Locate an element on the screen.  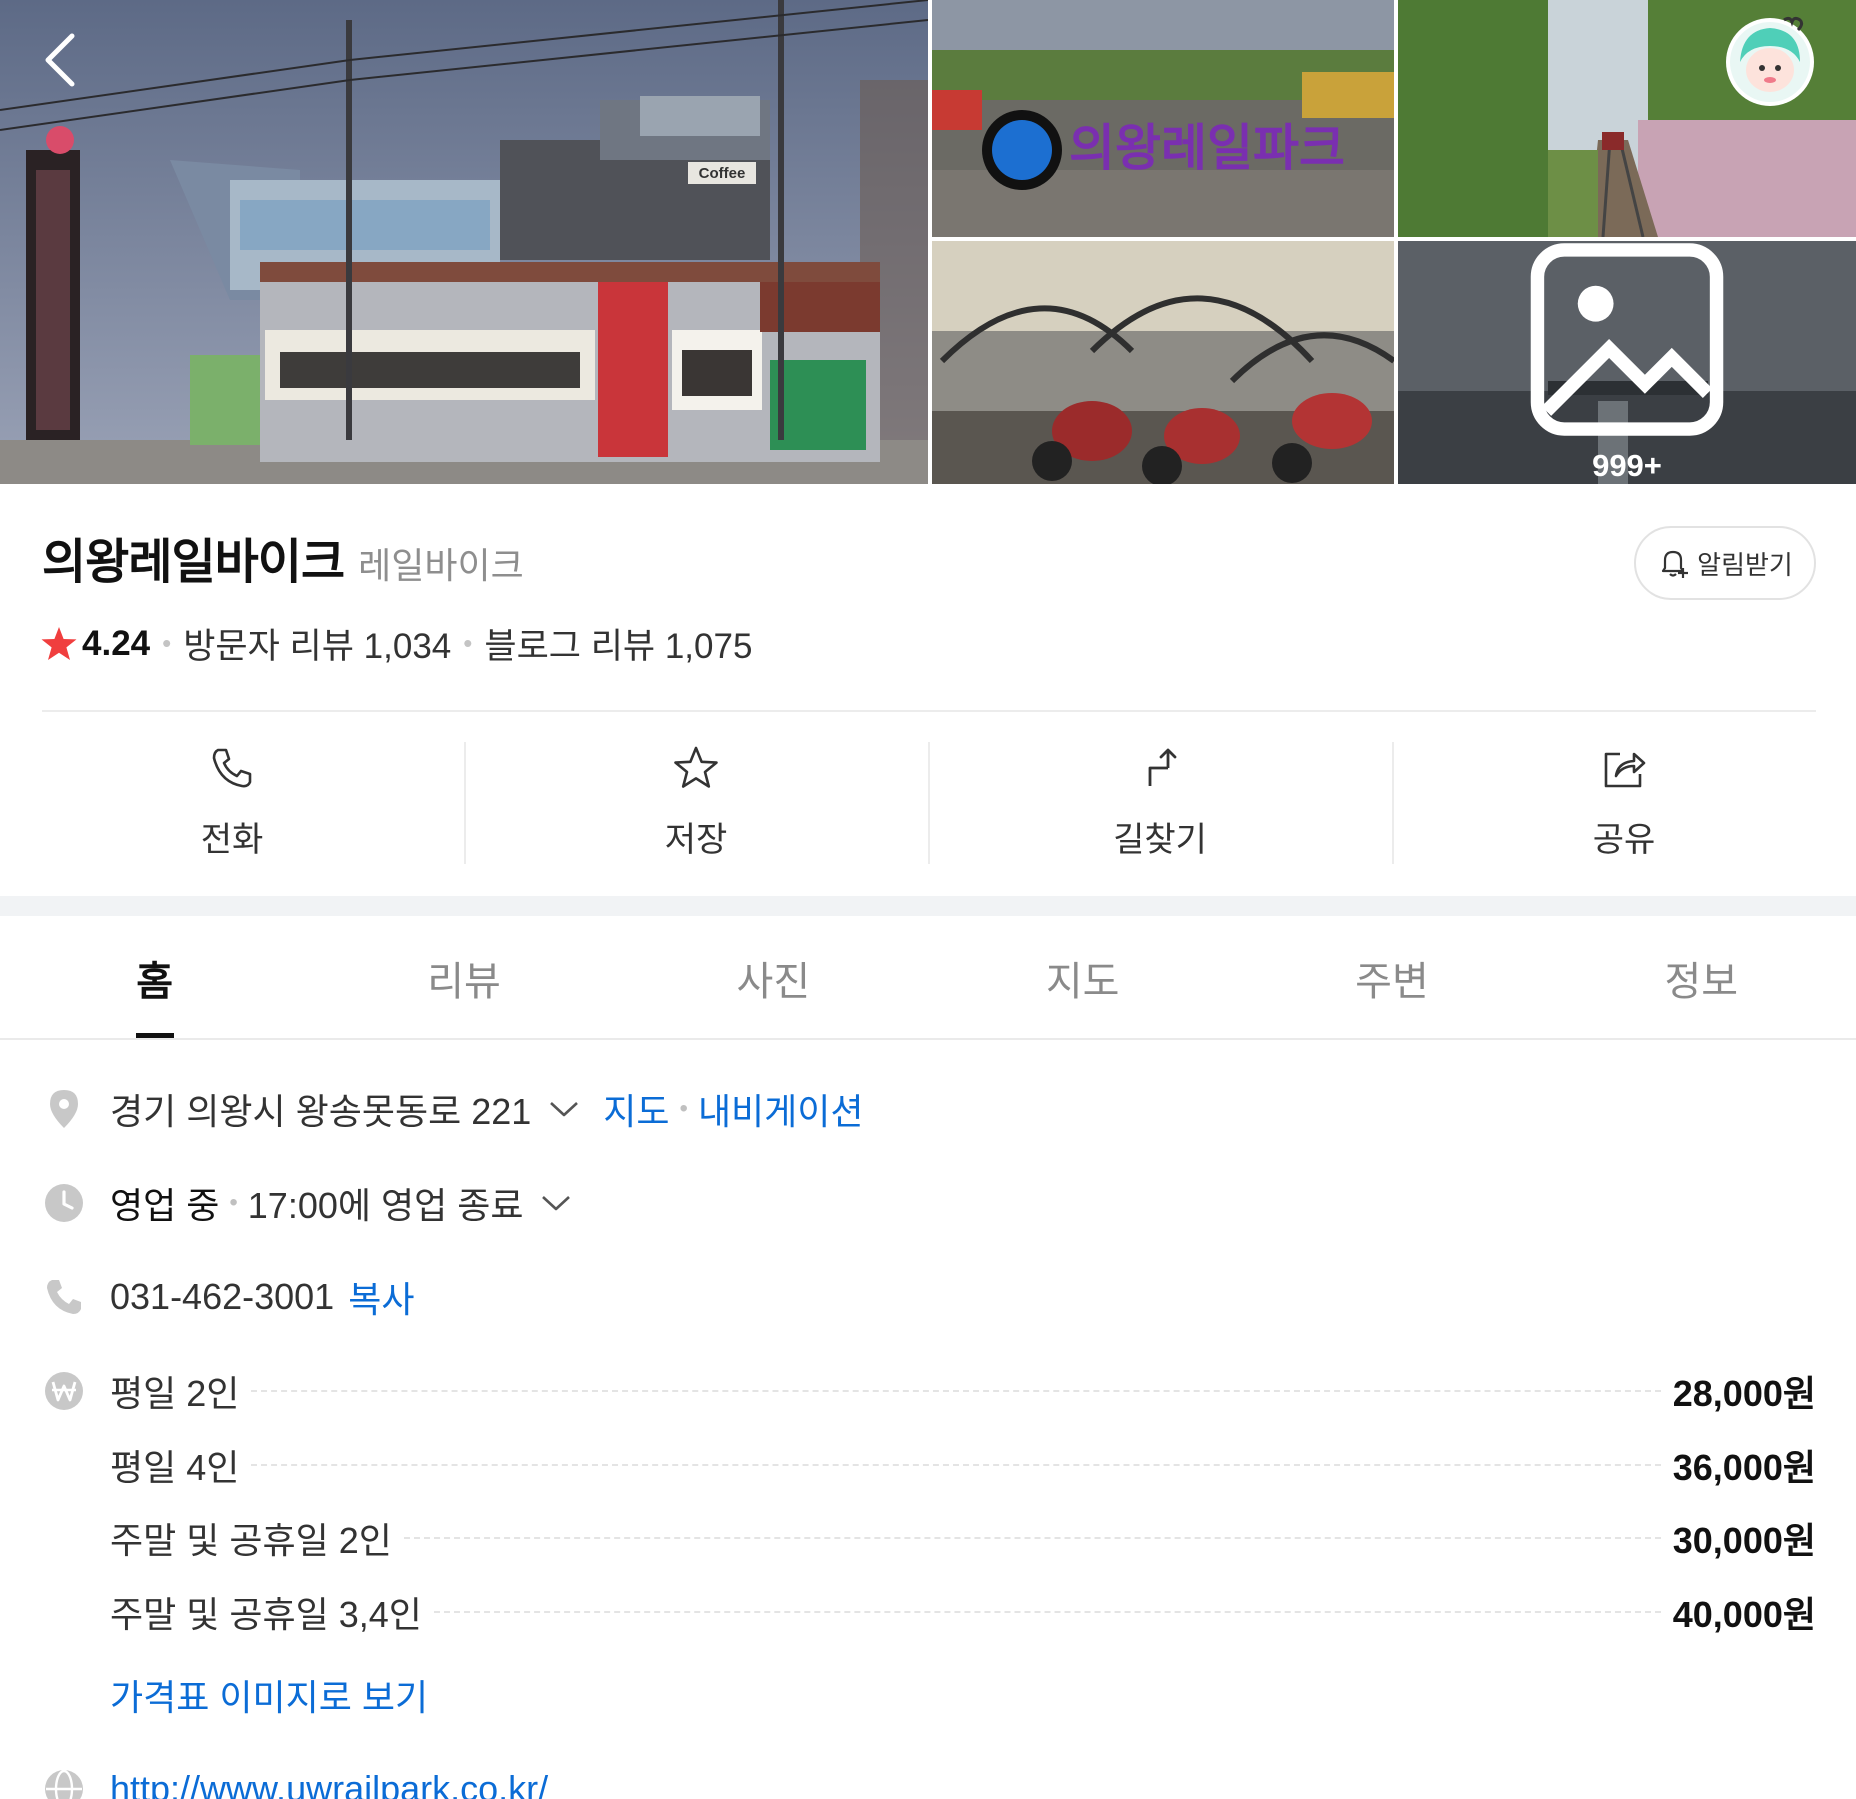
rating-row: 4.24 • 방문자 리뷰 1,034 • 블로그 리뷰 1,075 is located at coordinates (396, 643).